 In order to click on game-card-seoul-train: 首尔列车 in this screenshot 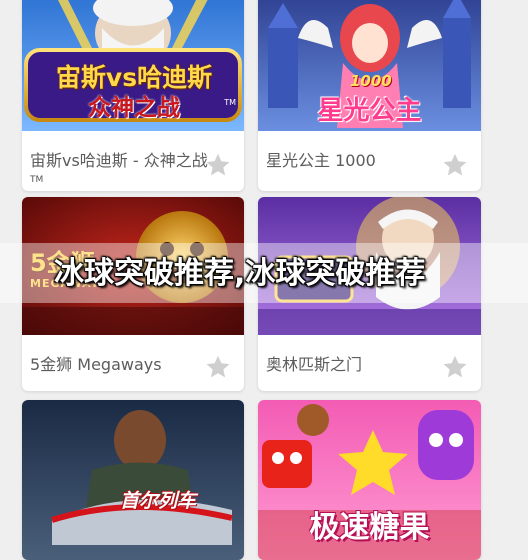, I will do `click(133, 480)`.